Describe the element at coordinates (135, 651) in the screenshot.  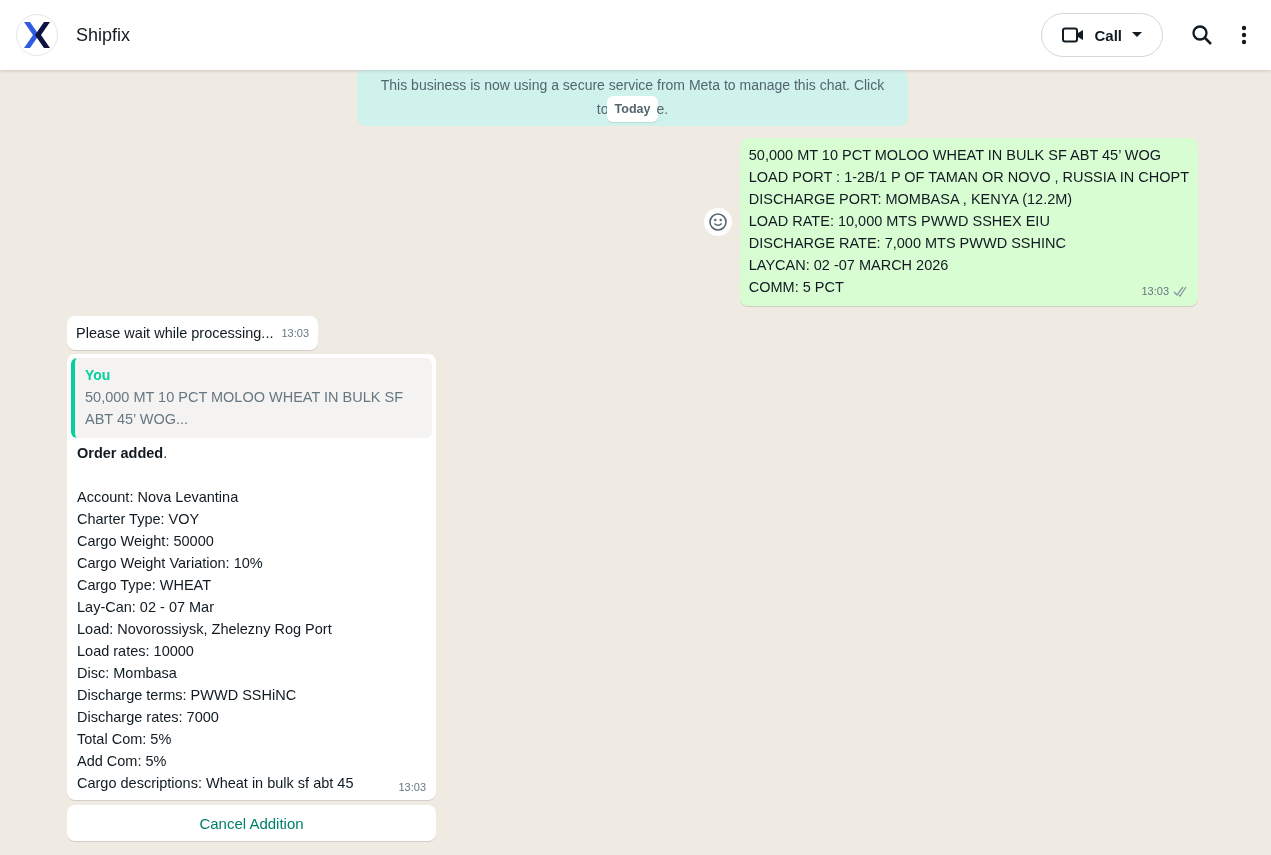
I see `message-text: Load rates: 10000` at that location.